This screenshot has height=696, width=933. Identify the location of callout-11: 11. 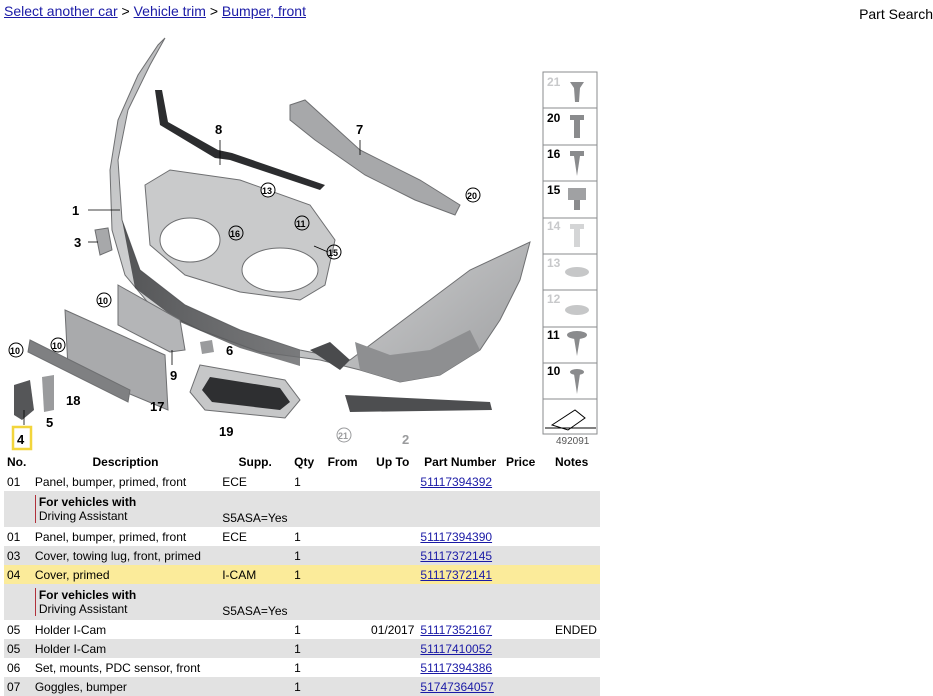
(301, 224).